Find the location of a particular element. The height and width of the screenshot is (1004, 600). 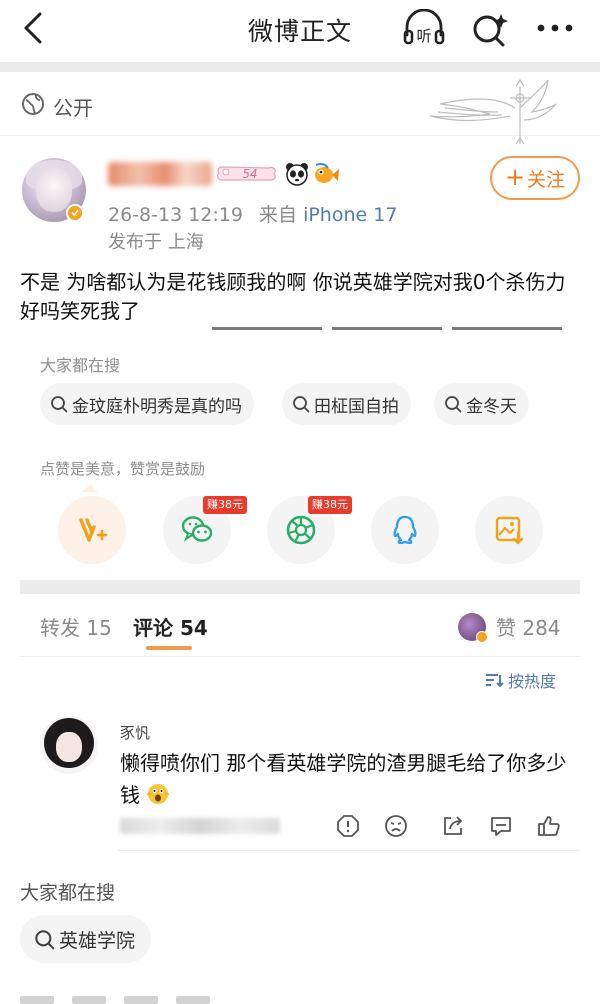

moments-icon is located at coordinates (301, 530).